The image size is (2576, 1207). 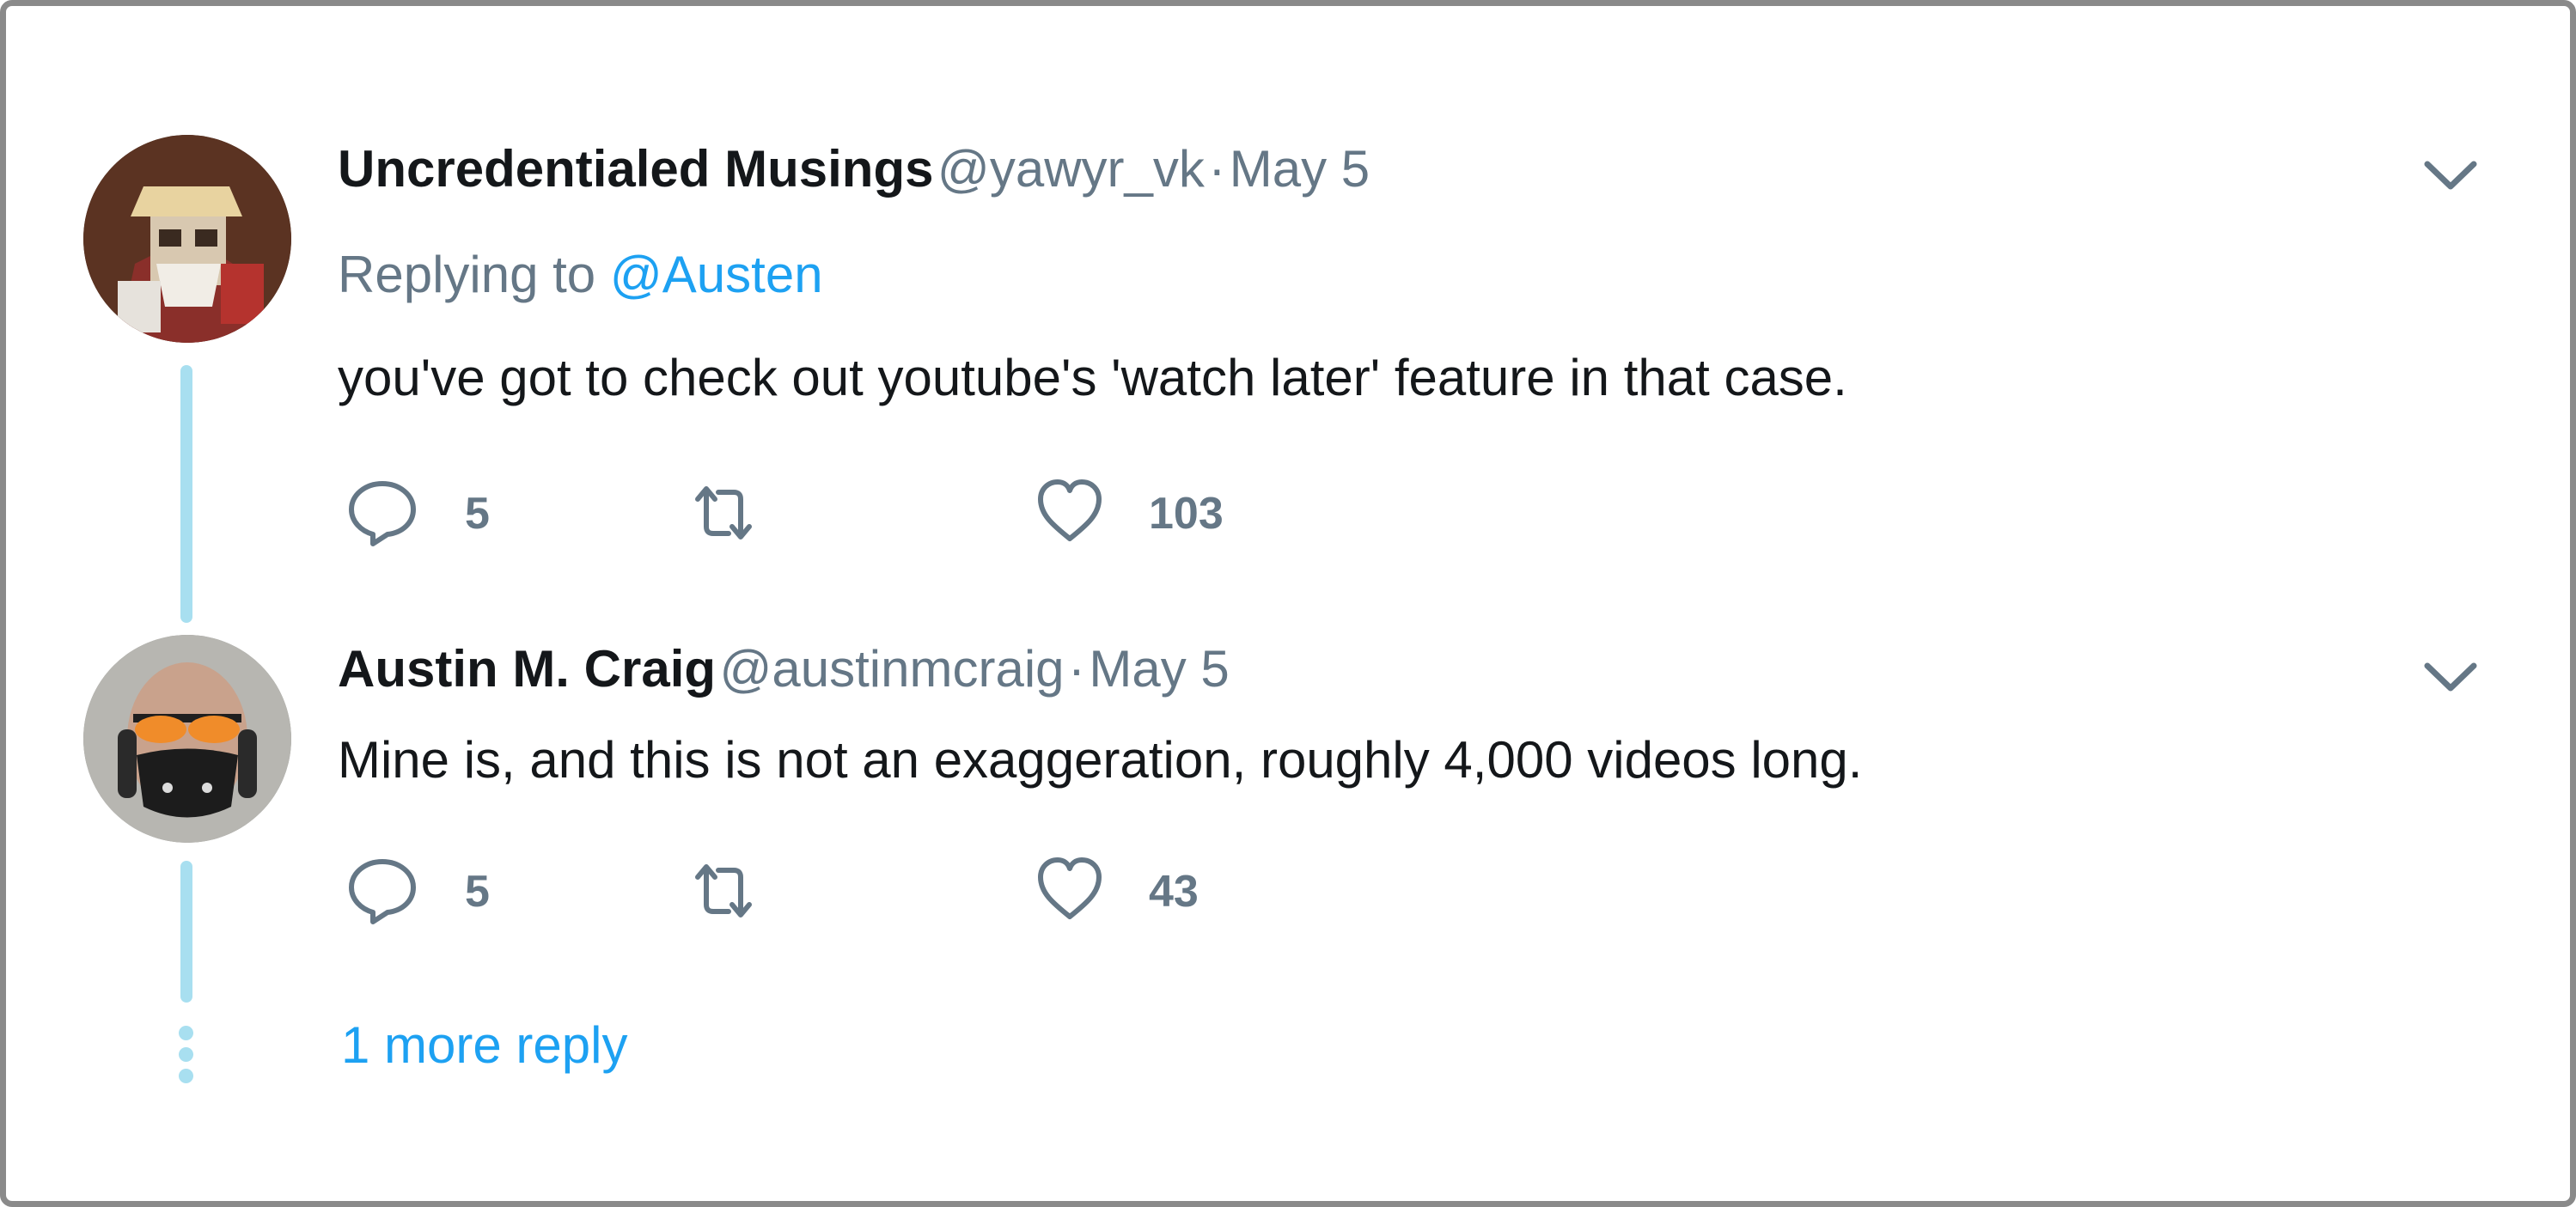 What do you see at coordinates (891, 669) in the screenshot?
I see `user-handle: @austinmcraig` at bounding box center [891, 669].